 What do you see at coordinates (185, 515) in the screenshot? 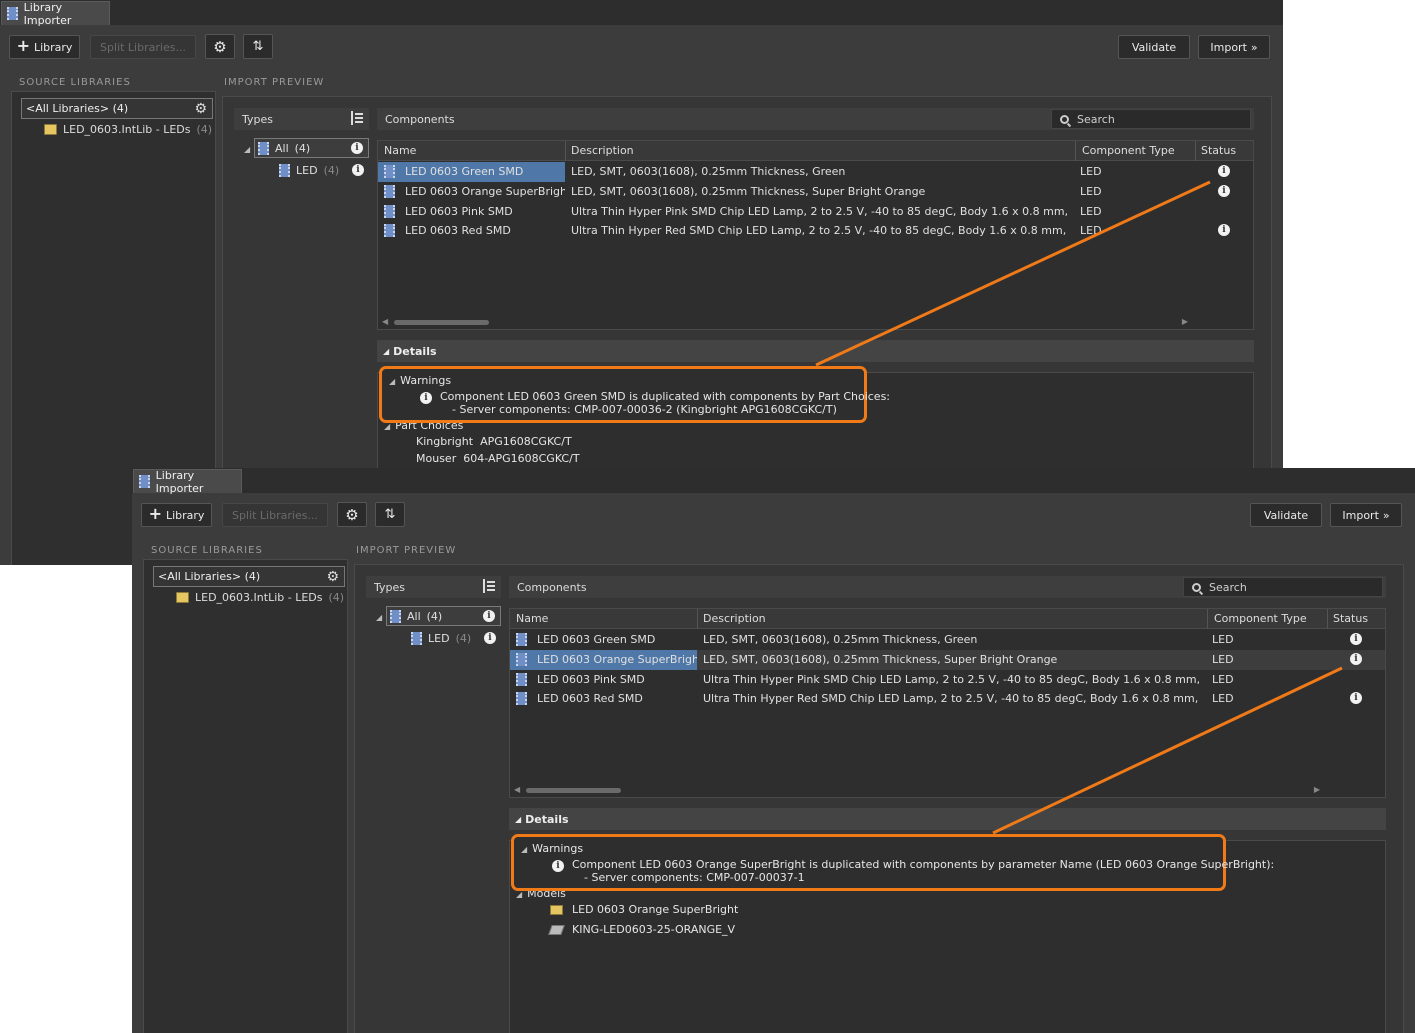
I see `library-button-label: Library` at bounding box center [185, 515].